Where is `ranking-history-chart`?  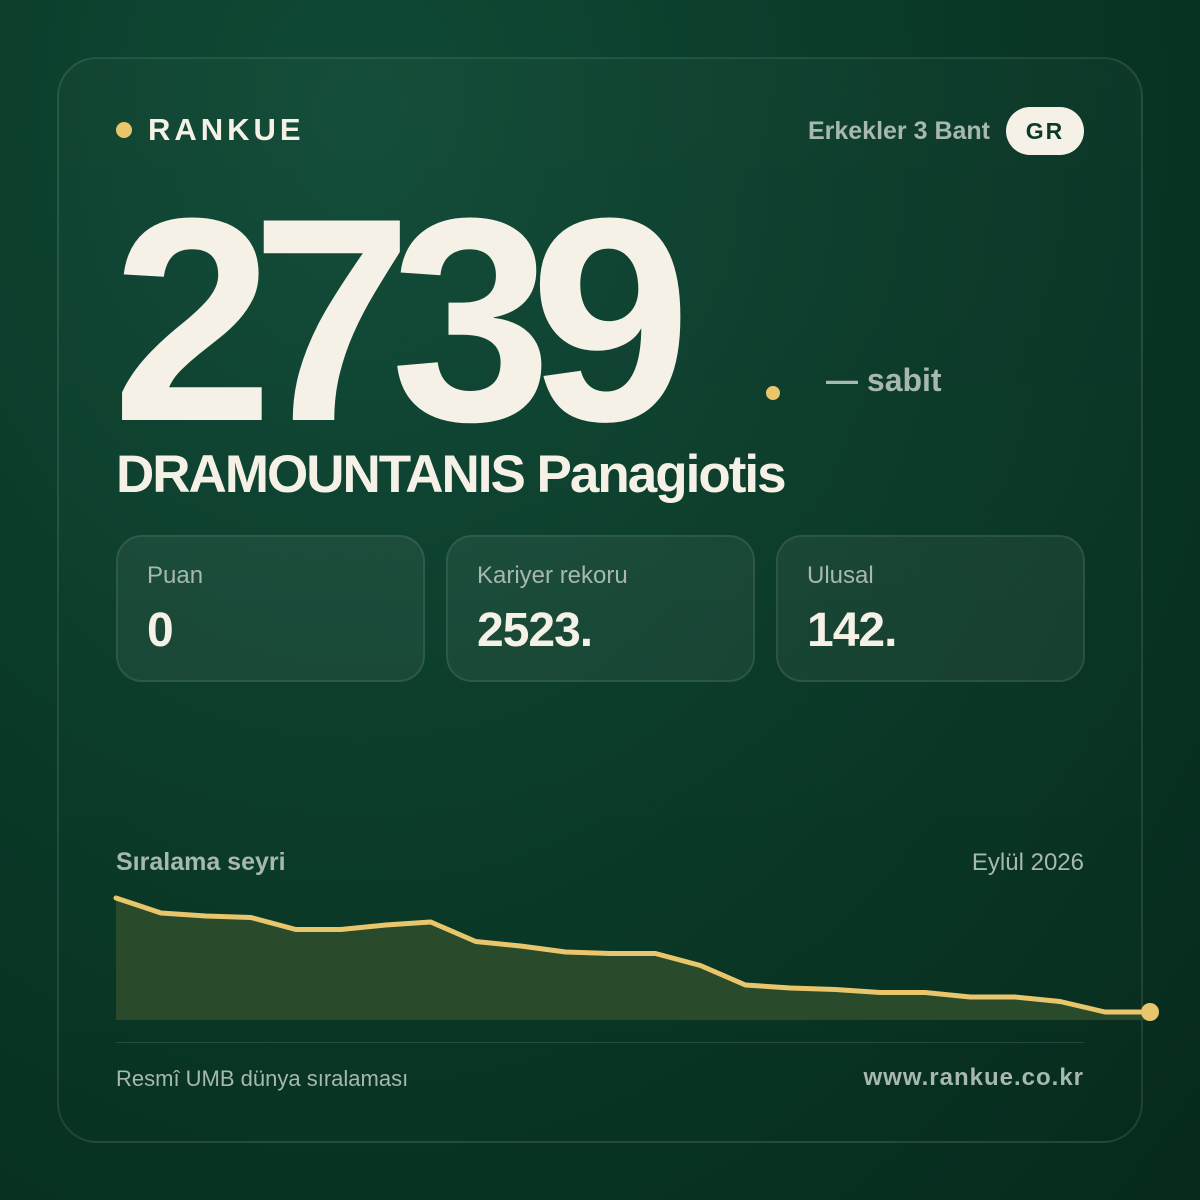 ranking-history-chart is located at coordinates (636, 958).